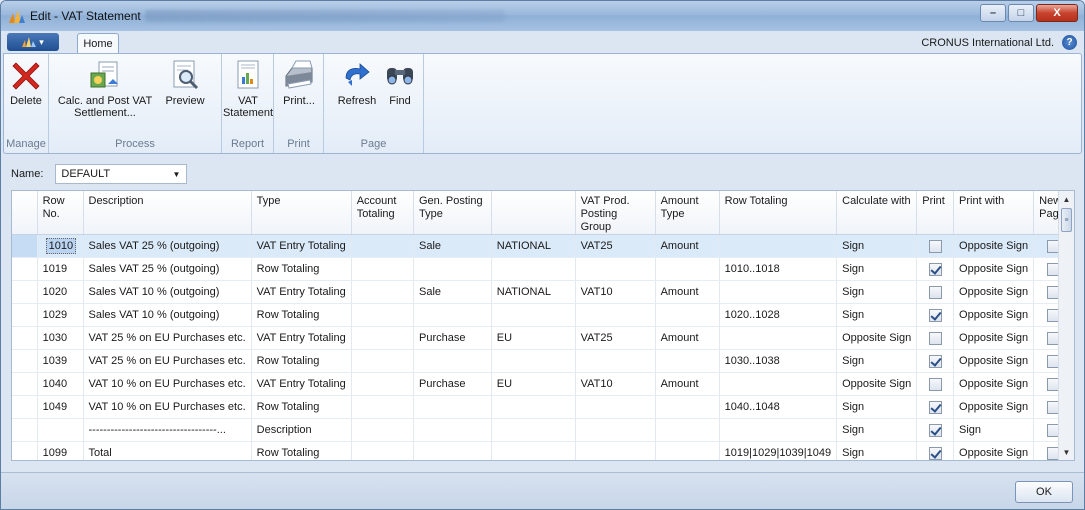  What do you see at coordinates (778, 269) in the screenshot?
I see `cell-row-totaling: 1010..1018` at bounding box center [778, 269].